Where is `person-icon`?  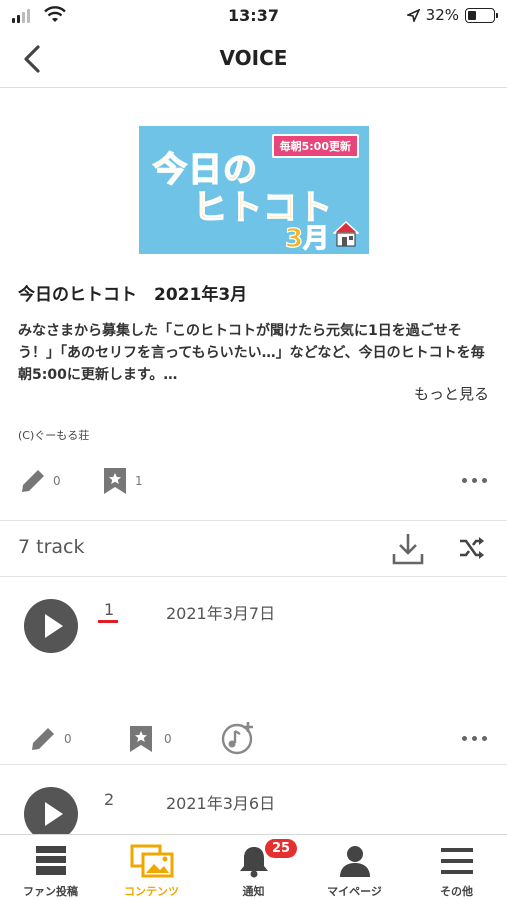 person-icon is located at coordinates (354, 861).